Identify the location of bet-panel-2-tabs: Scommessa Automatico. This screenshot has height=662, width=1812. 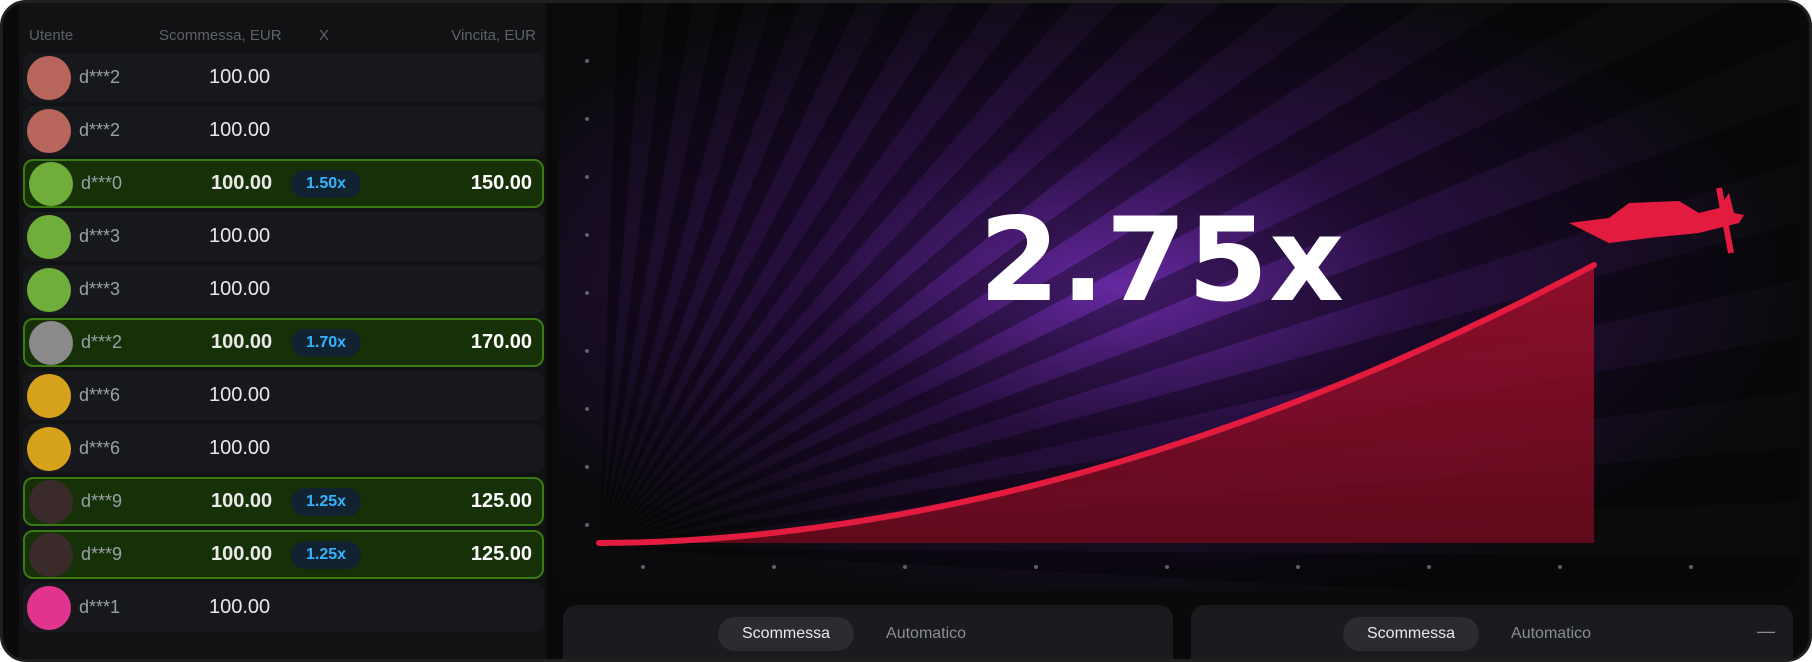
(1479, 634).